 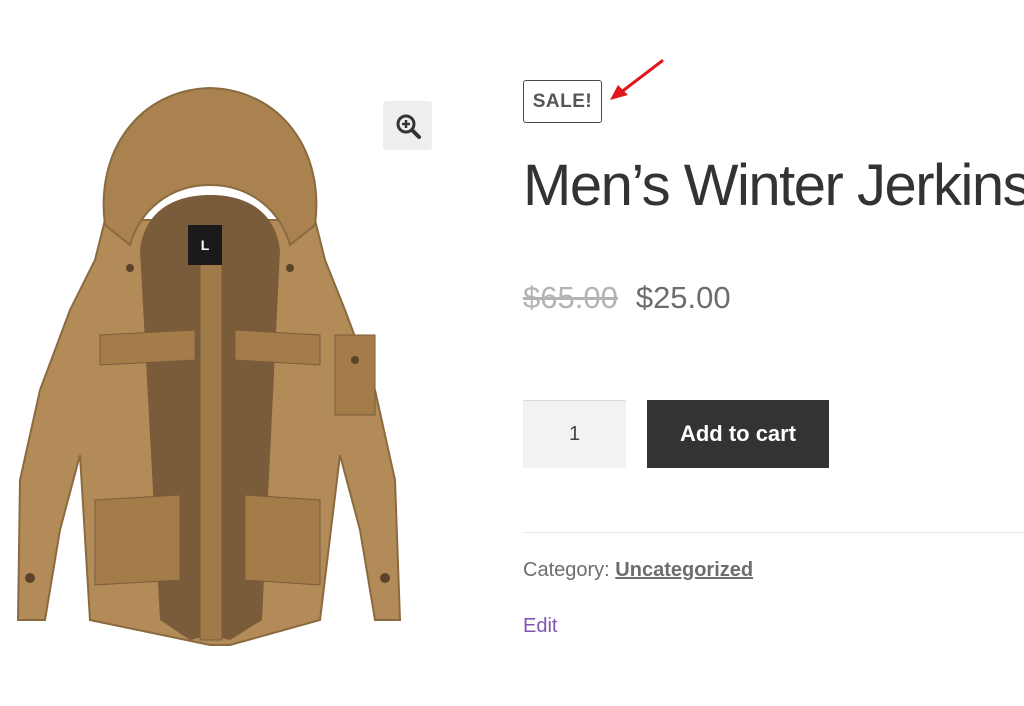 What do you see at coordinates (773, 532) in the screenshot?
I see `divider` at bounding box center [773, 532].